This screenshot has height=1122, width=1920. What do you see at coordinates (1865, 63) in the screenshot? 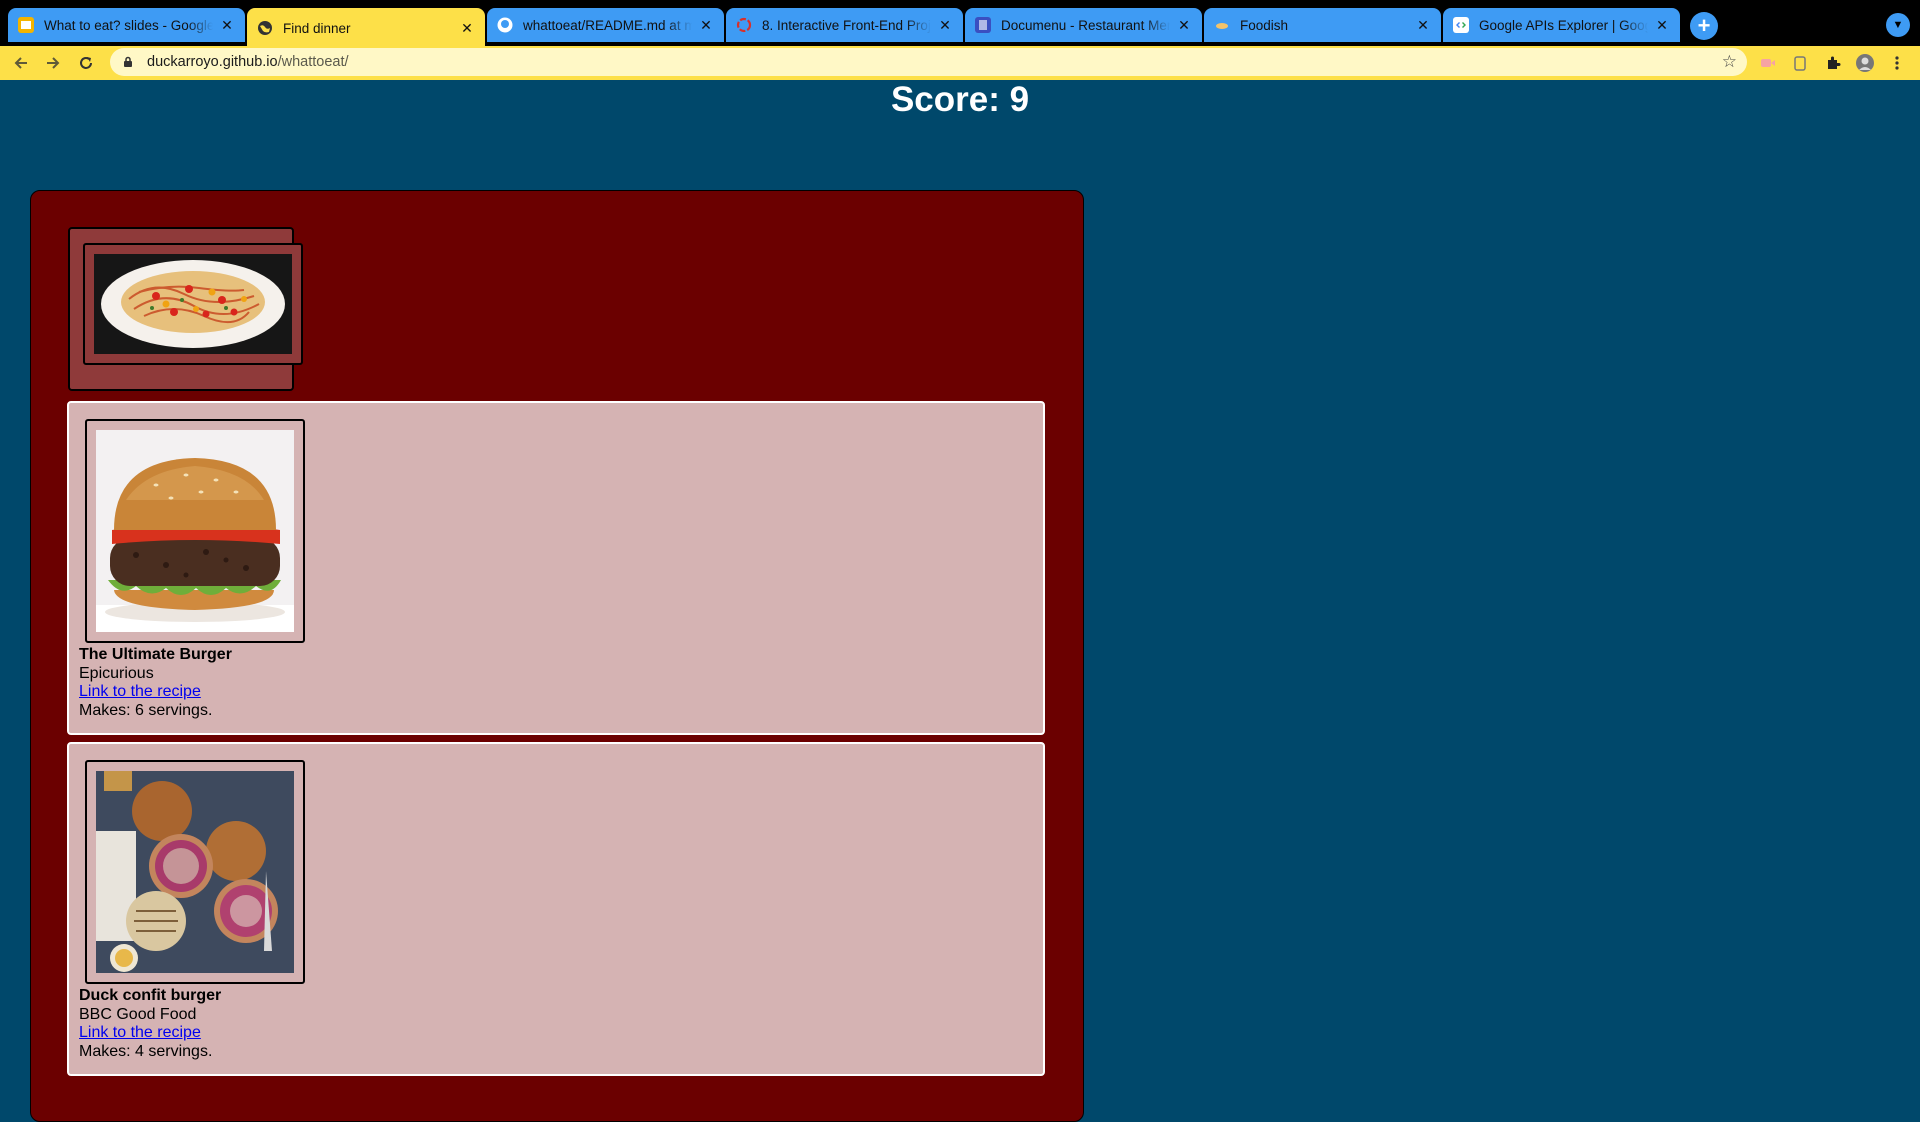
I see `profile-avatar` at bounding box center [1865, 63].